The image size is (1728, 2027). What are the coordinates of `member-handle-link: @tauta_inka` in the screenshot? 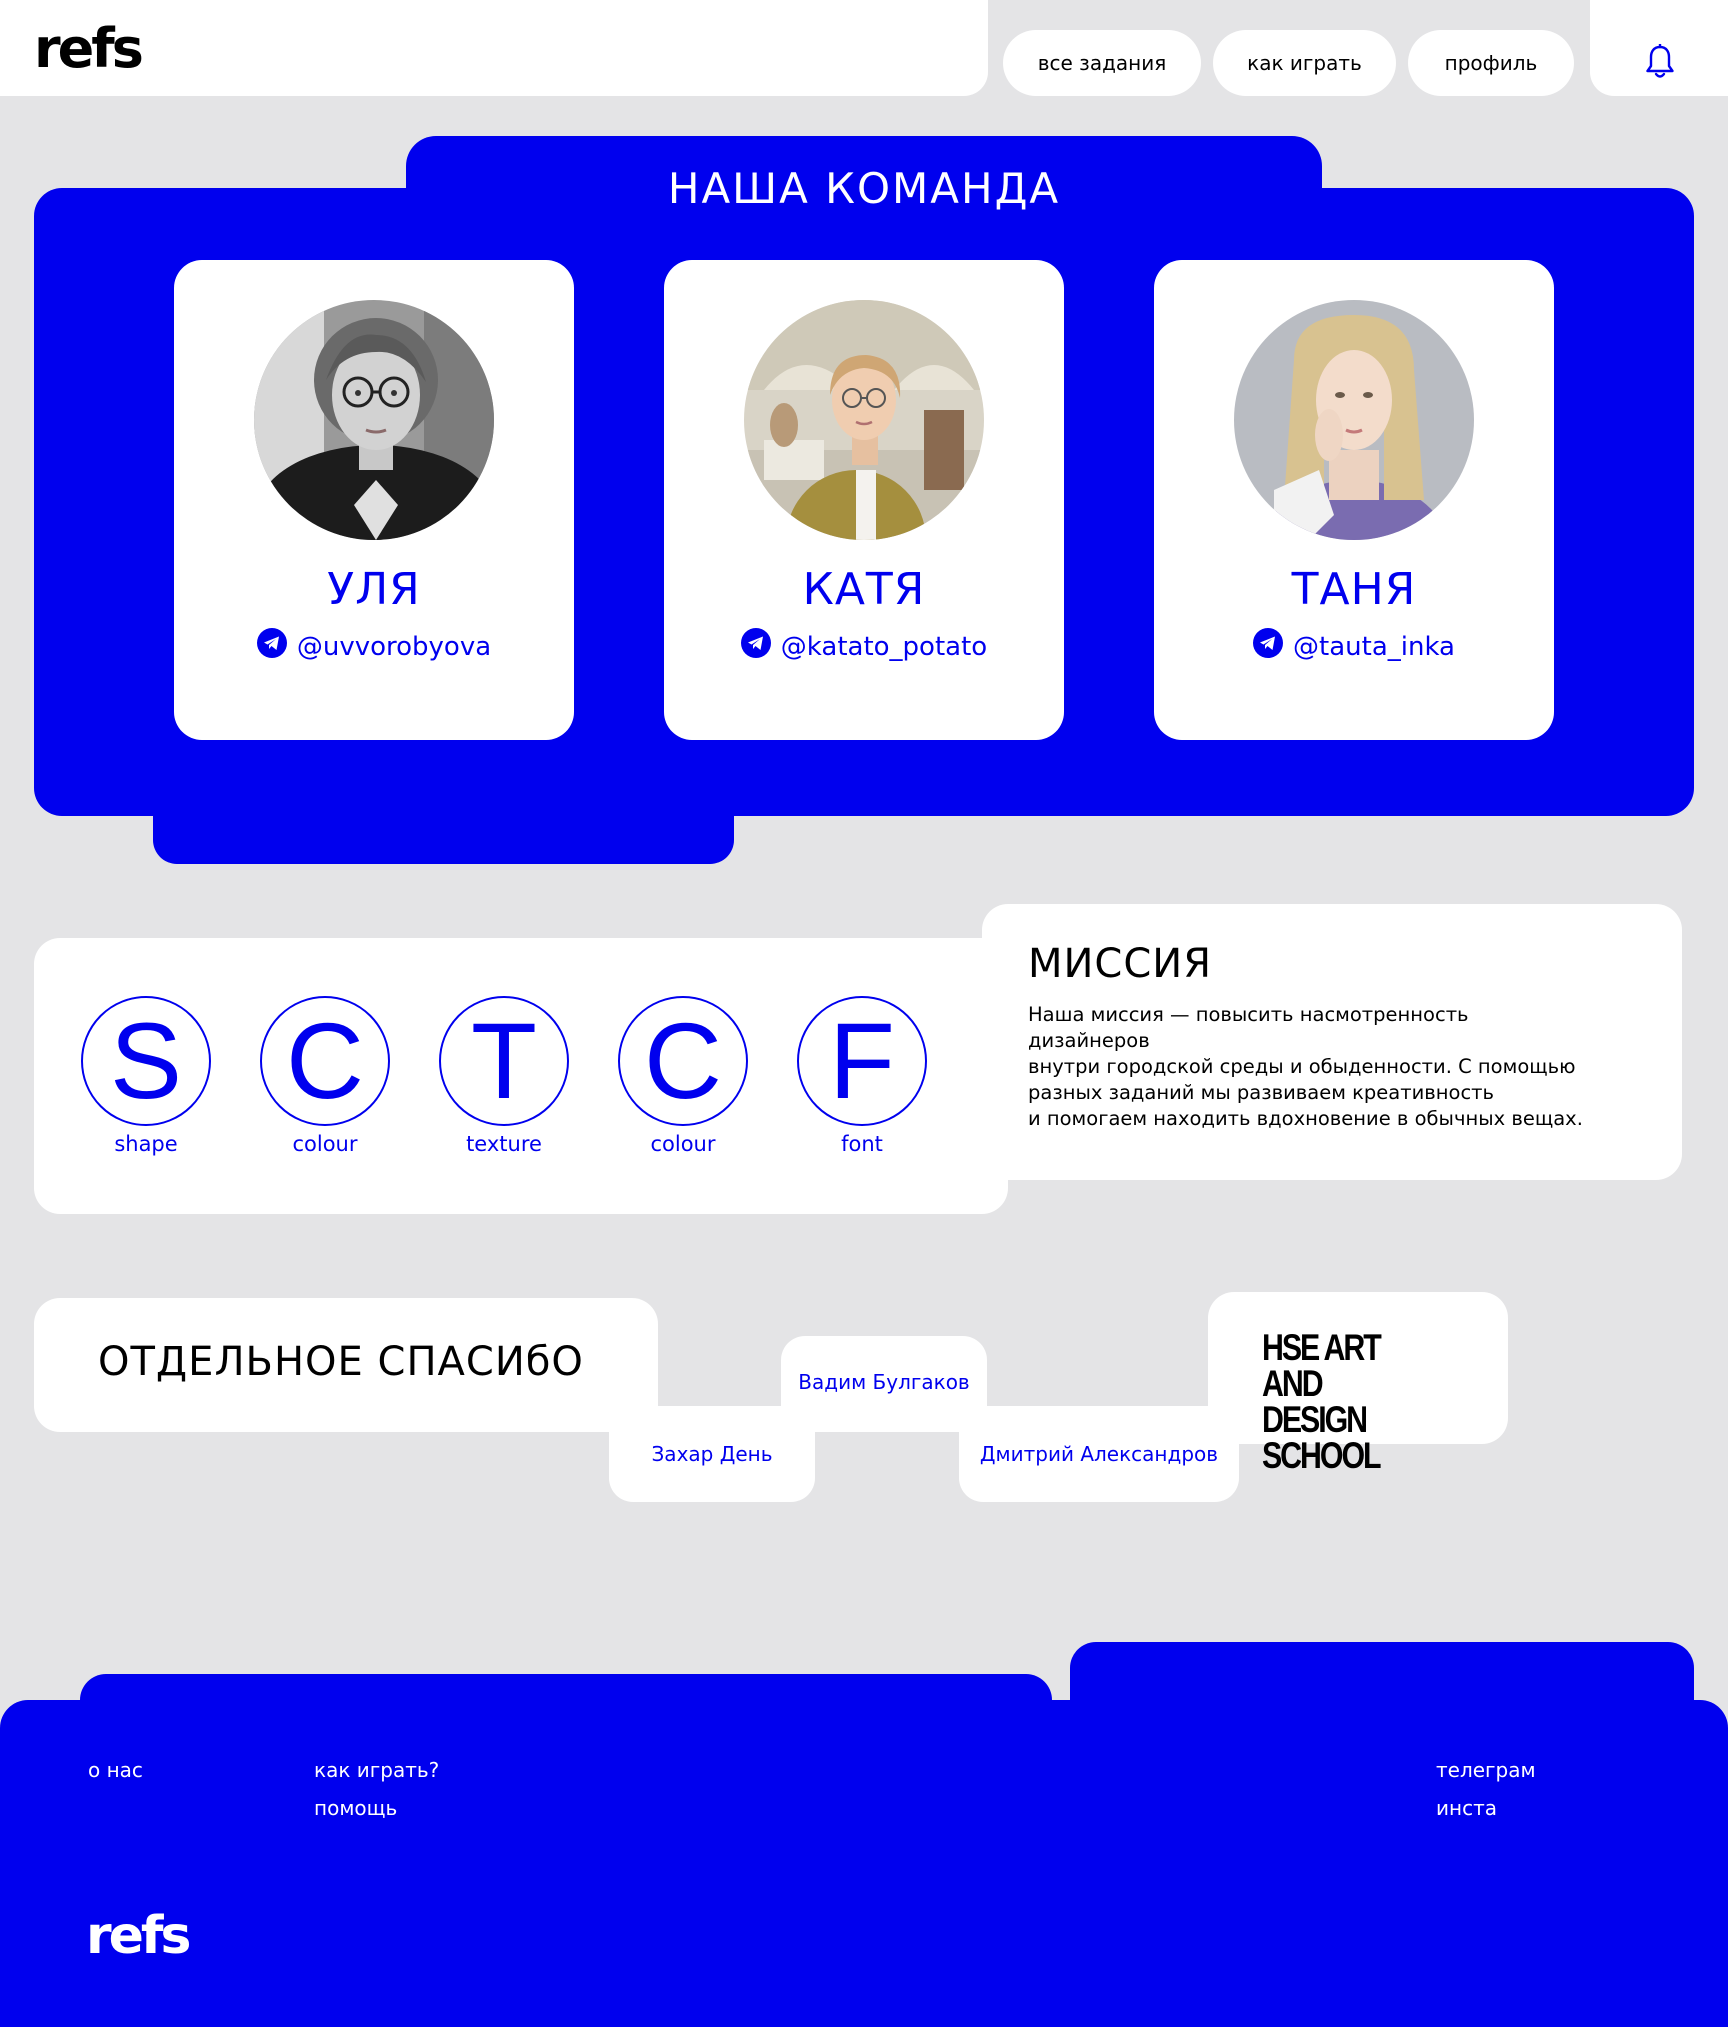 It's located at (1354, 646).